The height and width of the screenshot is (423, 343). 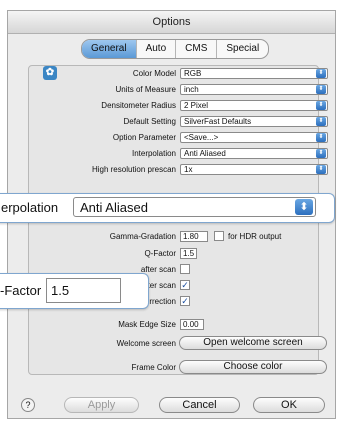 I want to click on gamma-label: Gamma-Gradation, so click(x=142, y=236).